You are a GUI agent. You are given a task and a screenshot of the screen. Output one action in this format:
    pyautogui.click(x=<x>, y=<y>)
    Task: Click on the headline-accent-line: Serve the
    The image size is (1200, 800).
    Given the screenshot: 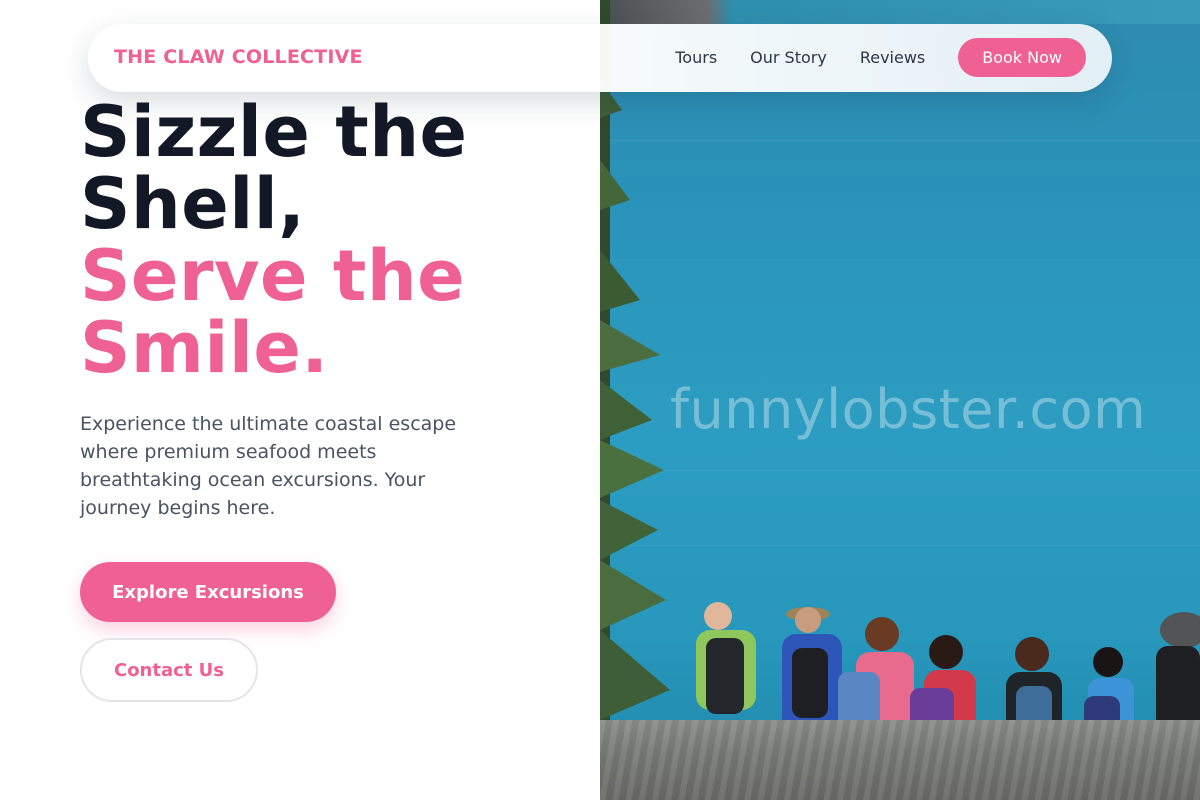 What is the action you would take?
    pyautogui.click(x=273, y=276)
    